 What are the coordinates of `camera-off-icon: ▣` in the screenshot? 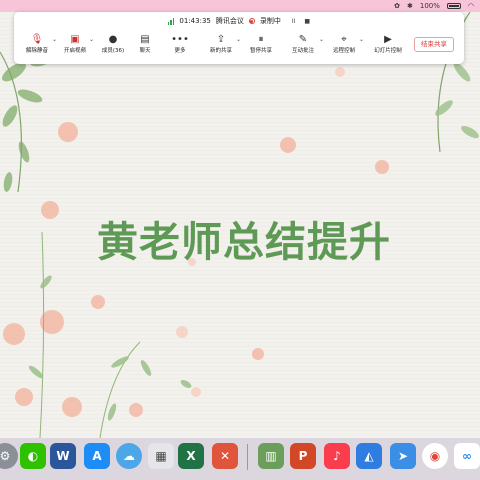 It's located at (75, 39).